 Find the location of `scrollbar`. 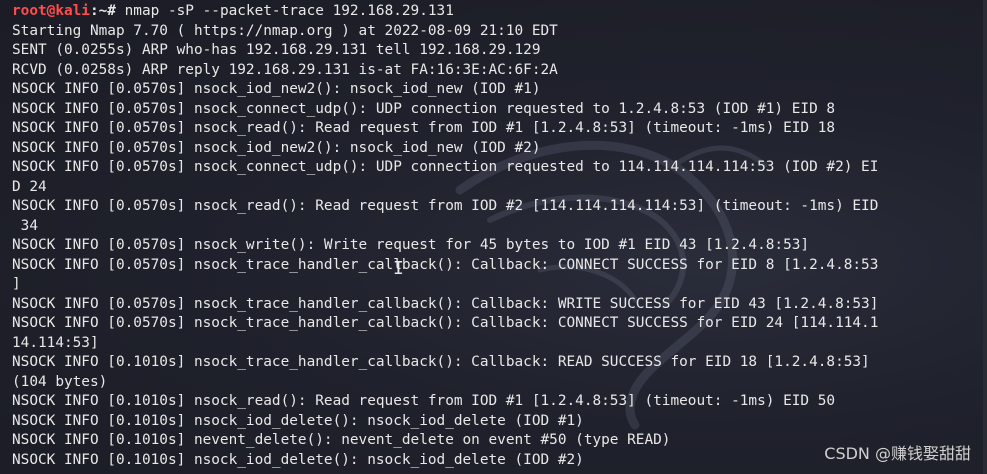

scrollbar is located at coordinates (985, 237).